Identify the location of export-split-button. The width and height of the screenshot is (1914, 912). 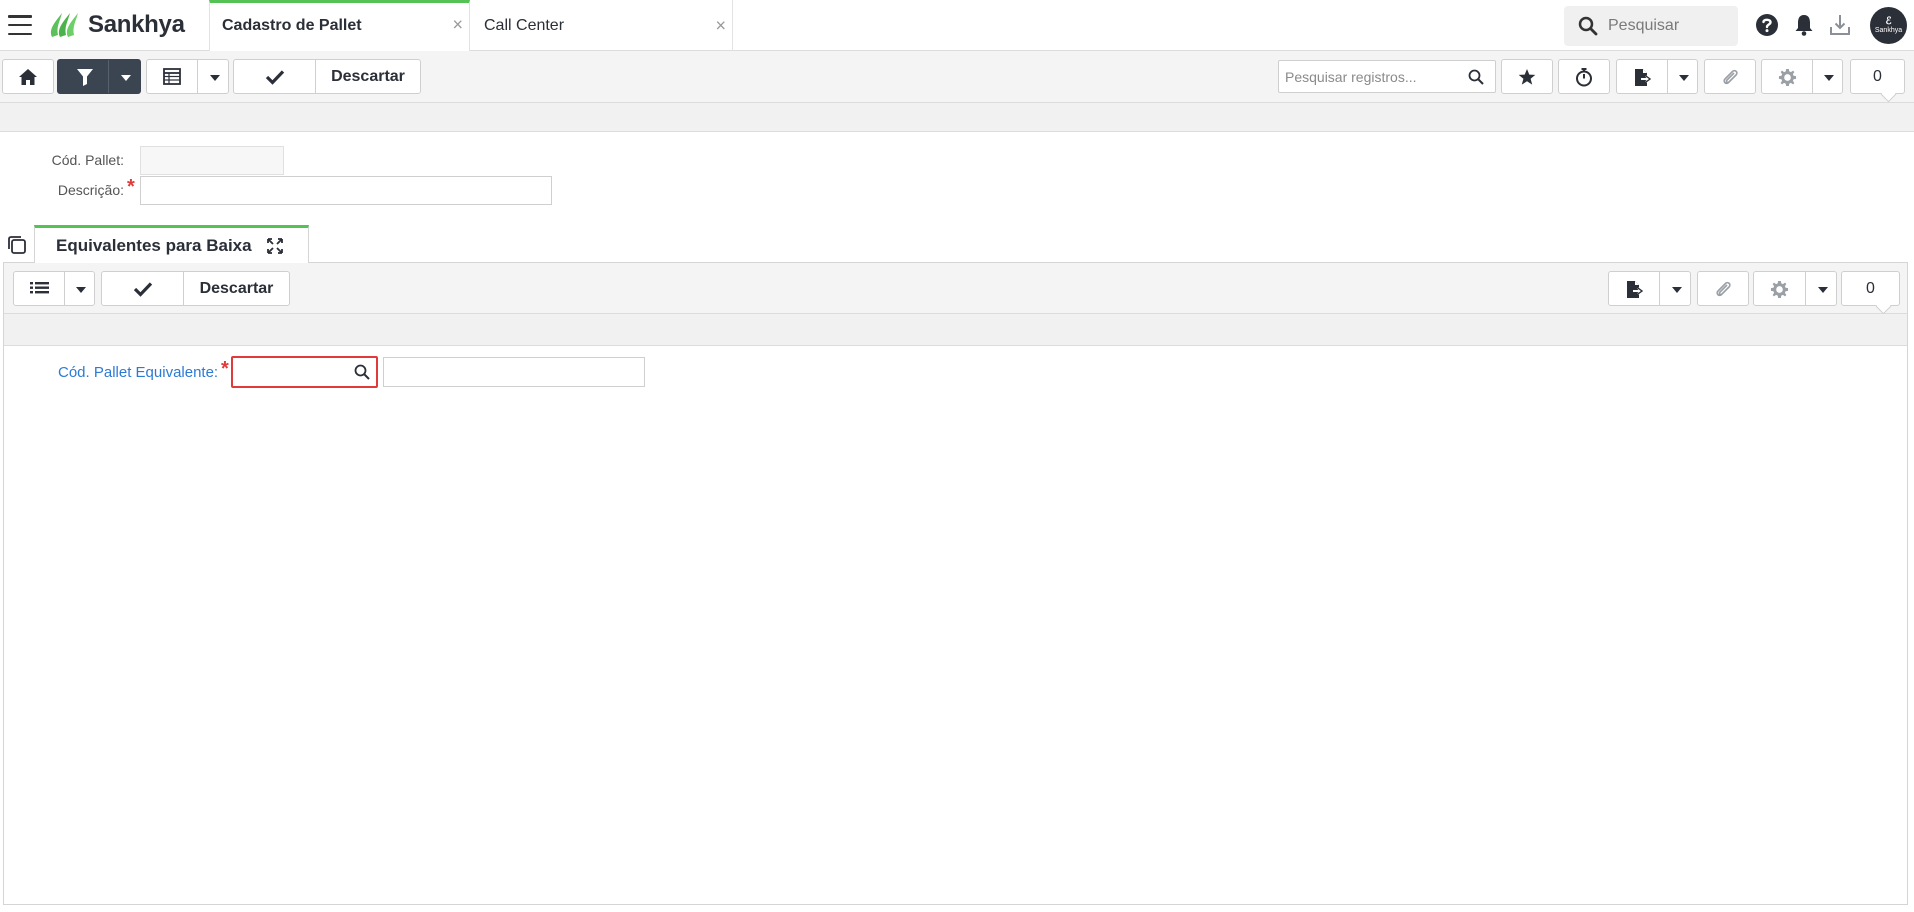
(1657, 76).